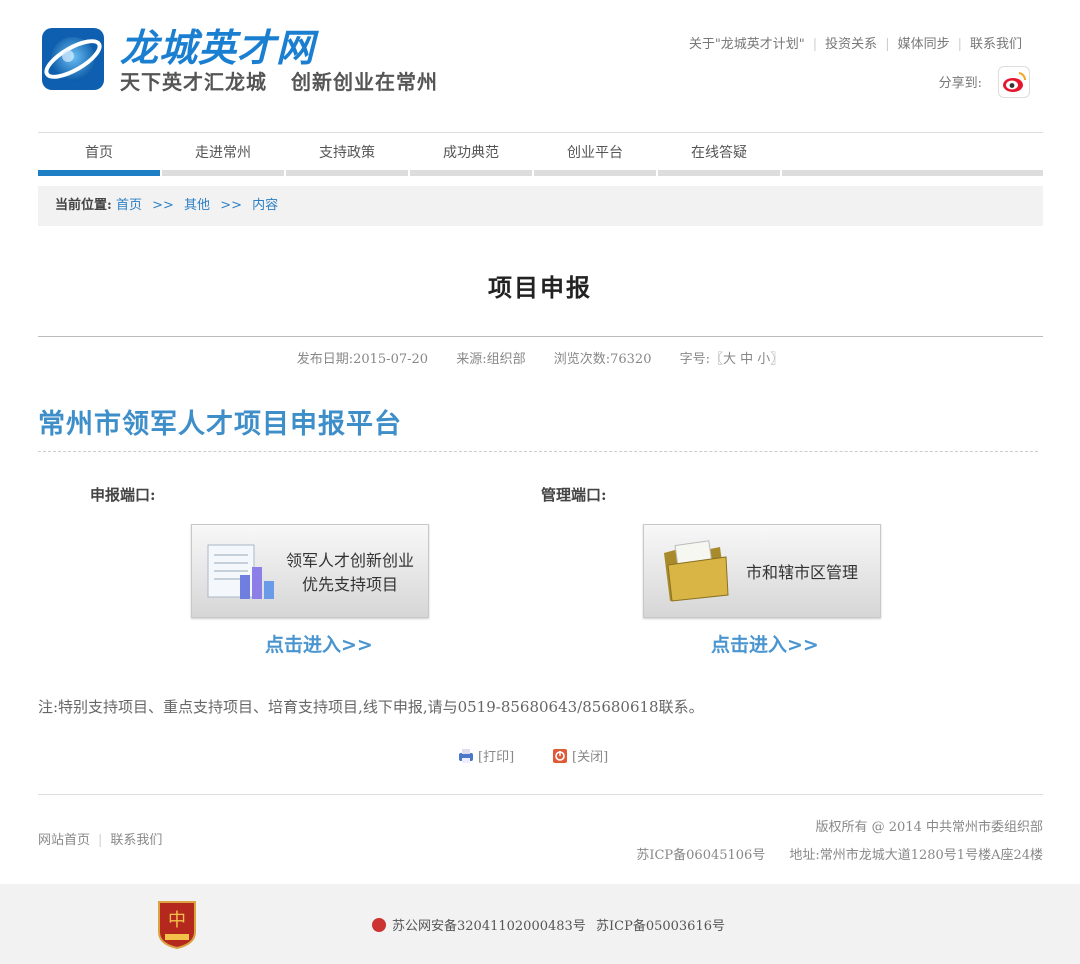 The image size is (1080, 964). What do you see at coordinates (193, 82) in the screenshot?
I see `slogan-1: 天下英才汇龙城` at bounding box center [193, 82].